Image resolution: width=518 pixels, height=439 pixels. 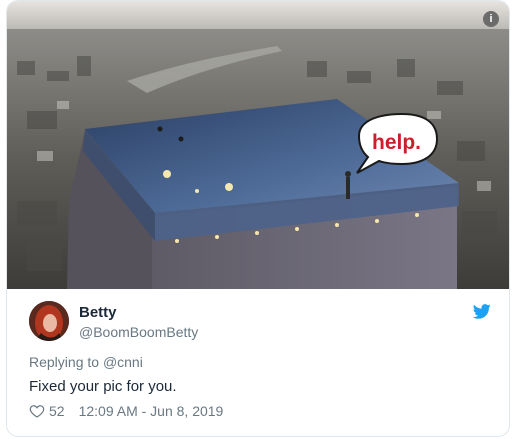 What do you see at coordinates (64, 362) in the screenshot?
I see `reply-prefix: Replying to` at bounding box center [64, 362].